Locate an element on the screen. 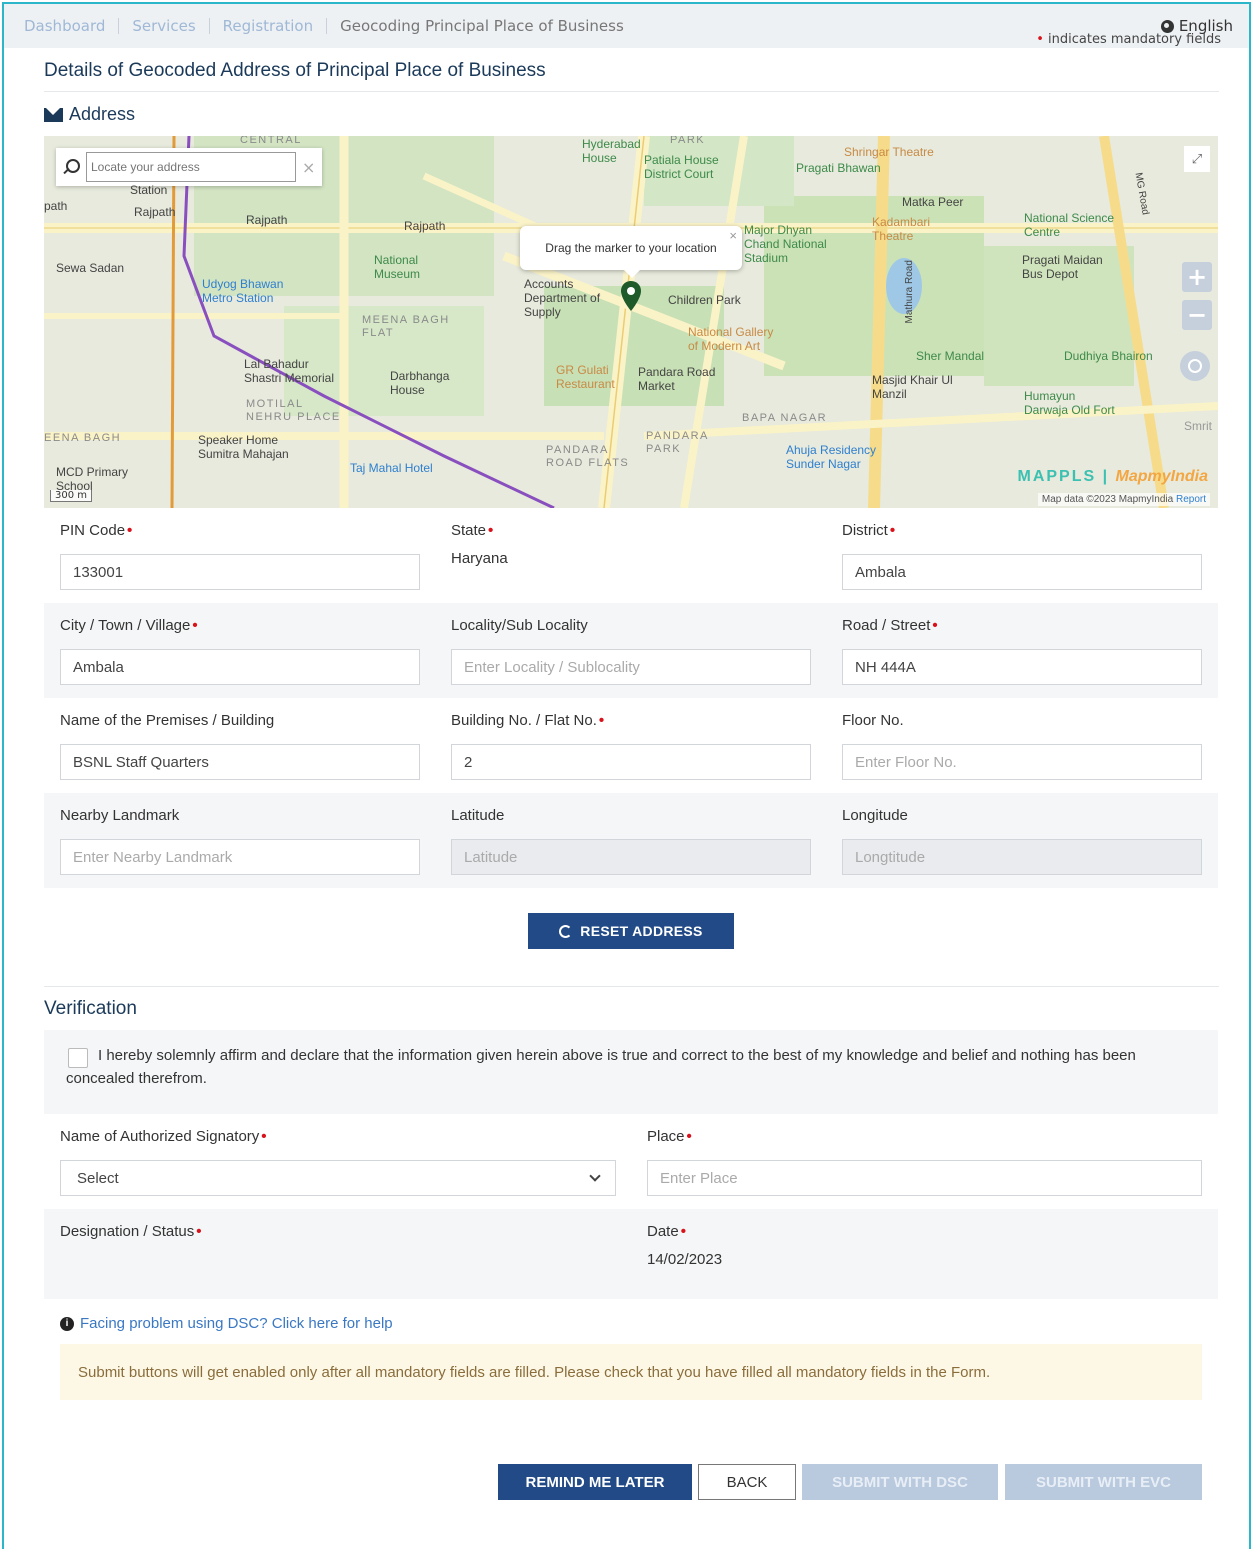 The height and width of the screenshot is (1549, 1253). map-label: Pragati Maidan Bus Depot is located at coordinates (1062, 267).